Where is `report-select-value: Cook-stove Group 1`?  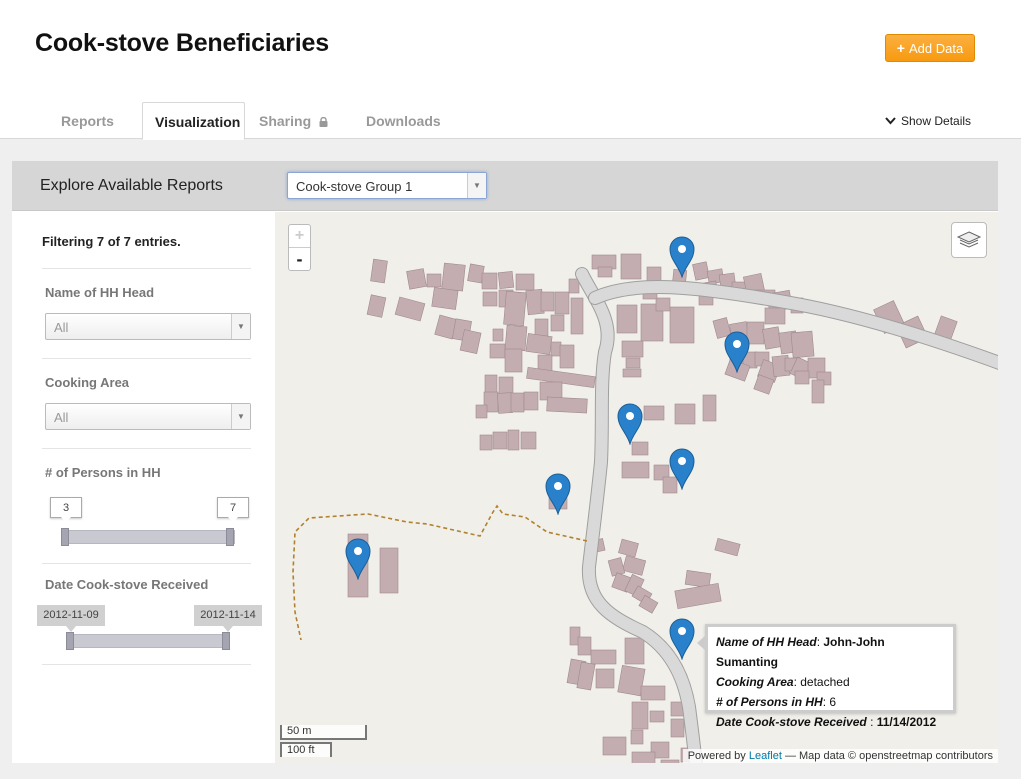
report-select-value: Cook-stove Group 1 is located at coordinates (354, 186).